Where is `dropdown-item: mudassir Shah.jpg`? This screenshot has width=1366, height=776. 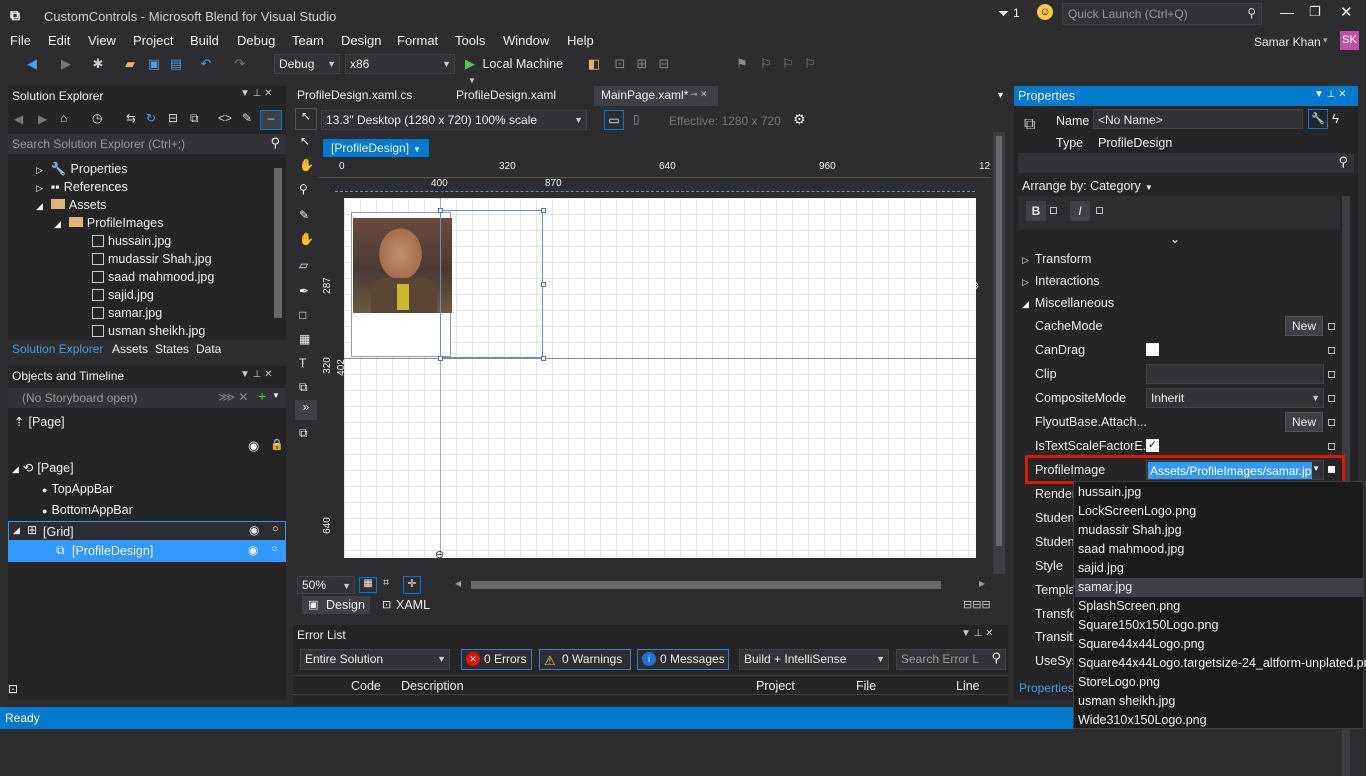
dropdown-item: mudassir Shah.jpg is located at coordinates (1130, 530).